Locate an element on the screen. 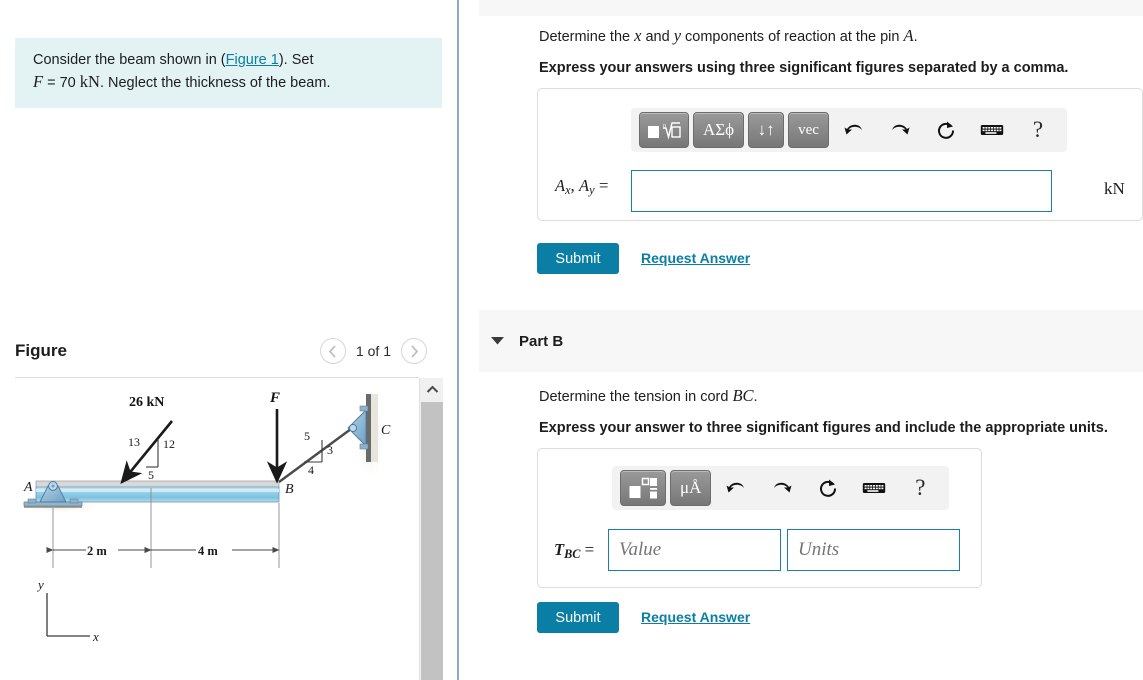 Image resolution: width=1143 pixels, height=680 pixels. scrollbar-thumb is located at coordinates (432, 541).